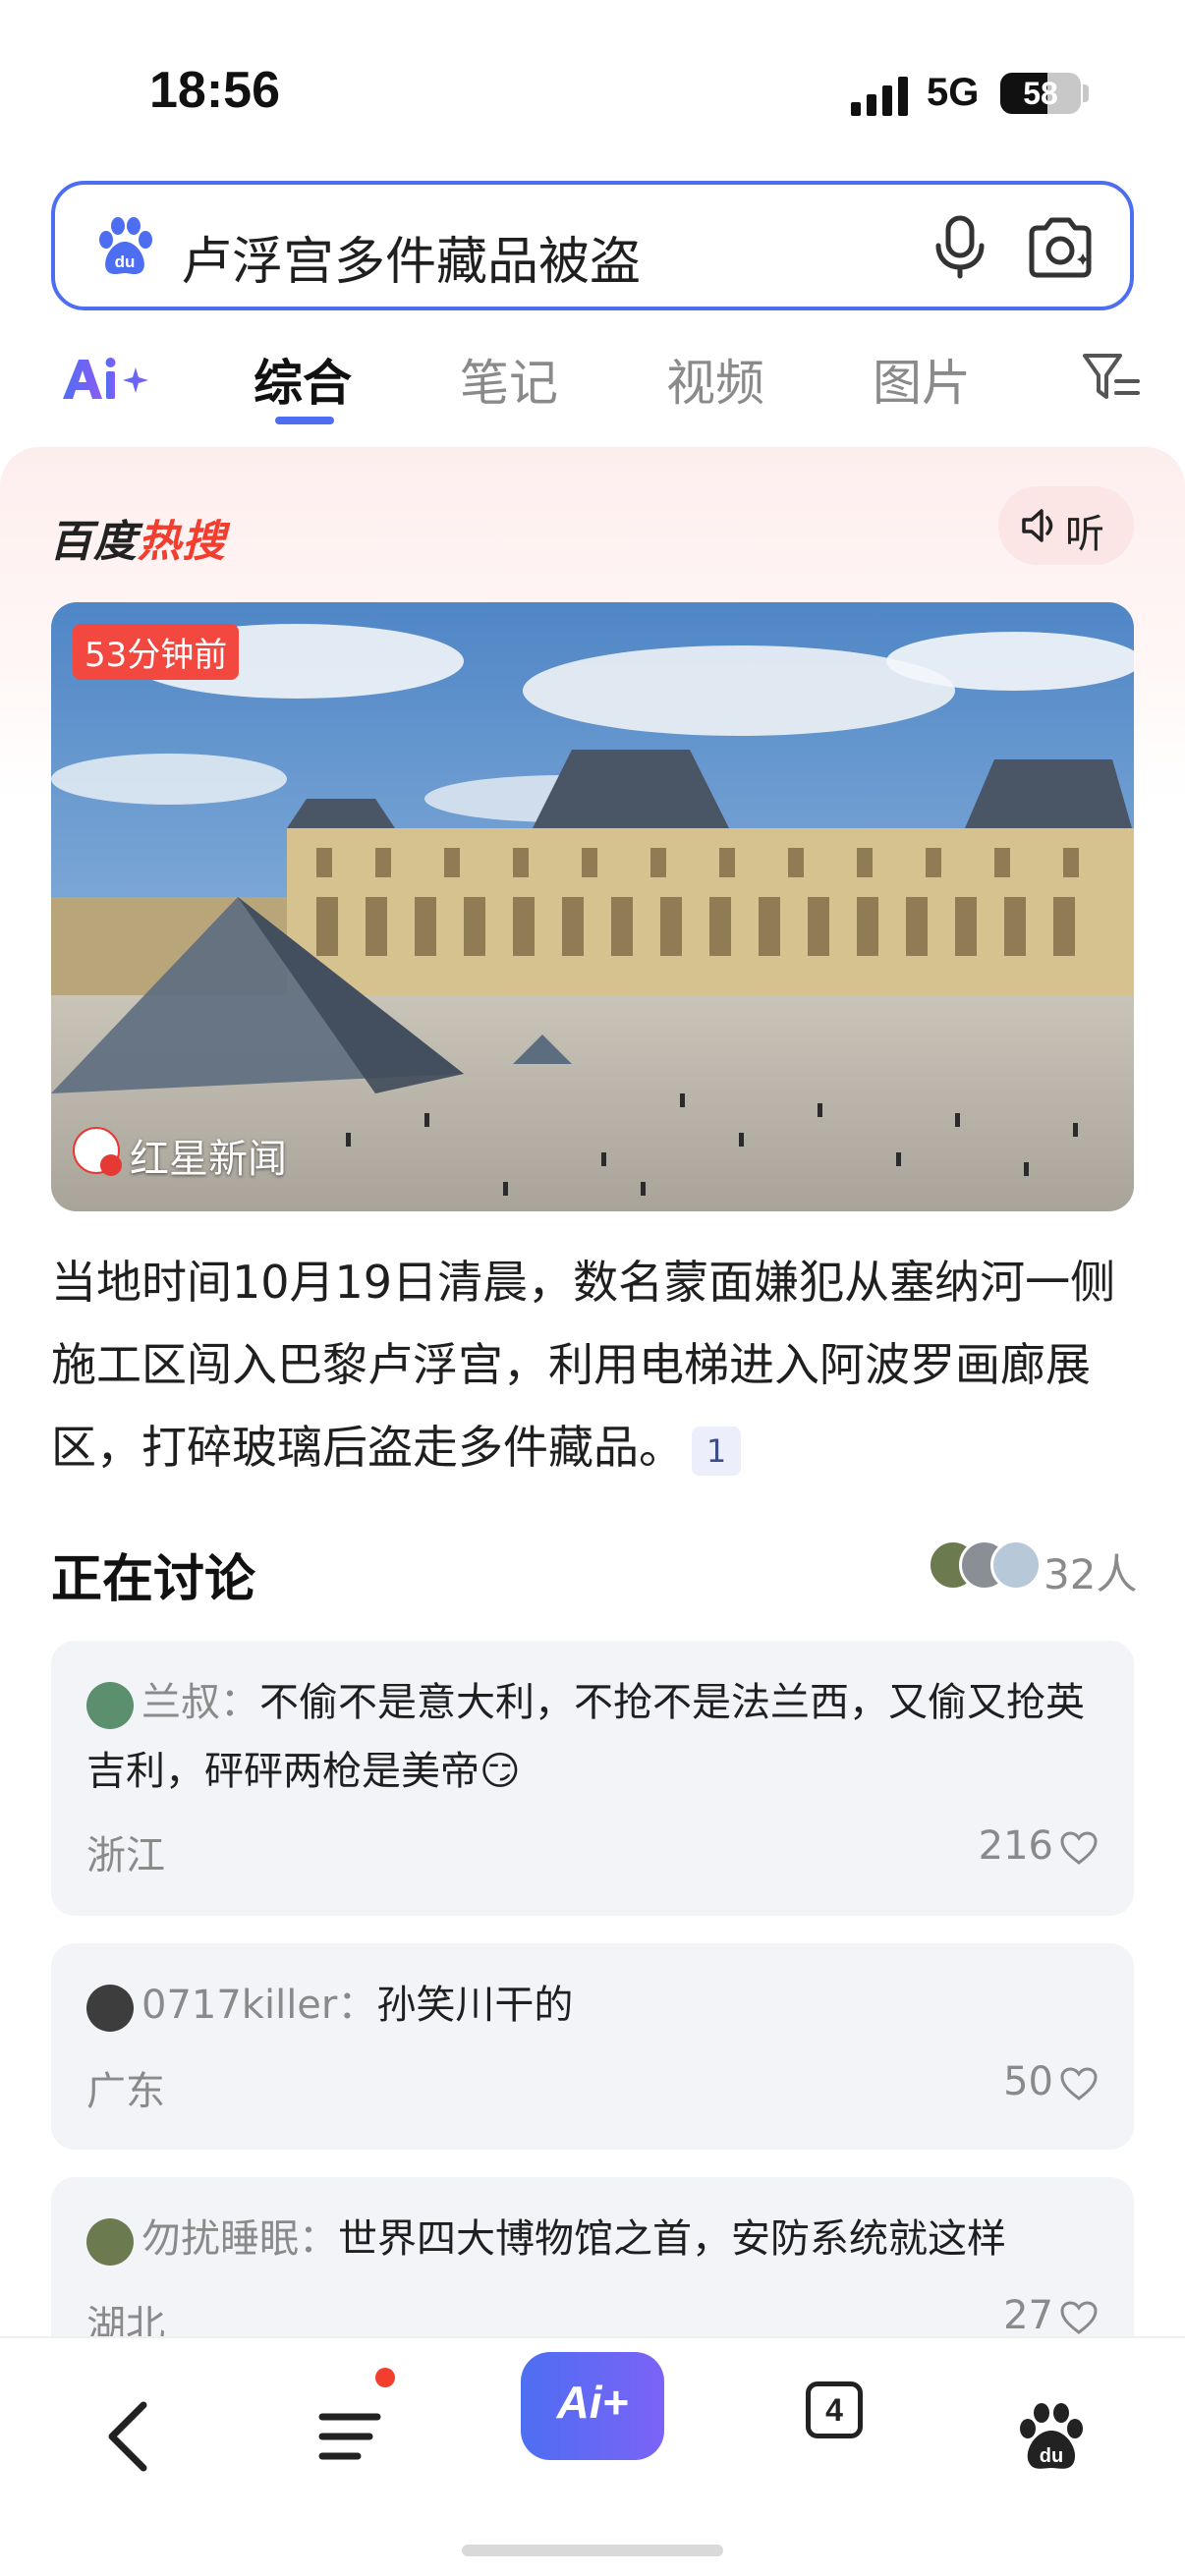 This screenshot has height=2576, width=1185. I want to click on comment-text: 孙笑川干的, so click(475, 2005).